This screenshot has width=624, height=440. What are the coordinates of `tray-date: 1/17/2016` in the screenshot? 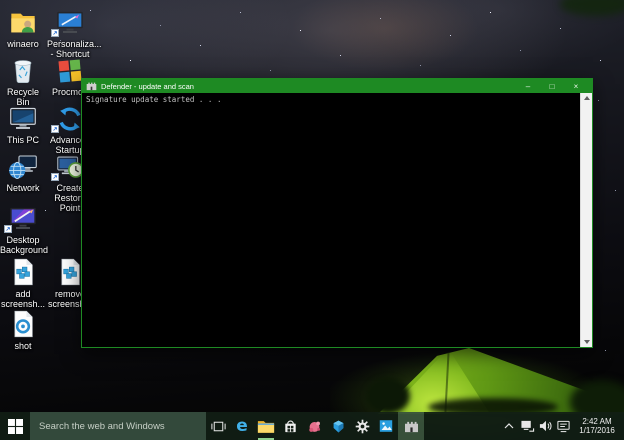 It's located at (597, 430).